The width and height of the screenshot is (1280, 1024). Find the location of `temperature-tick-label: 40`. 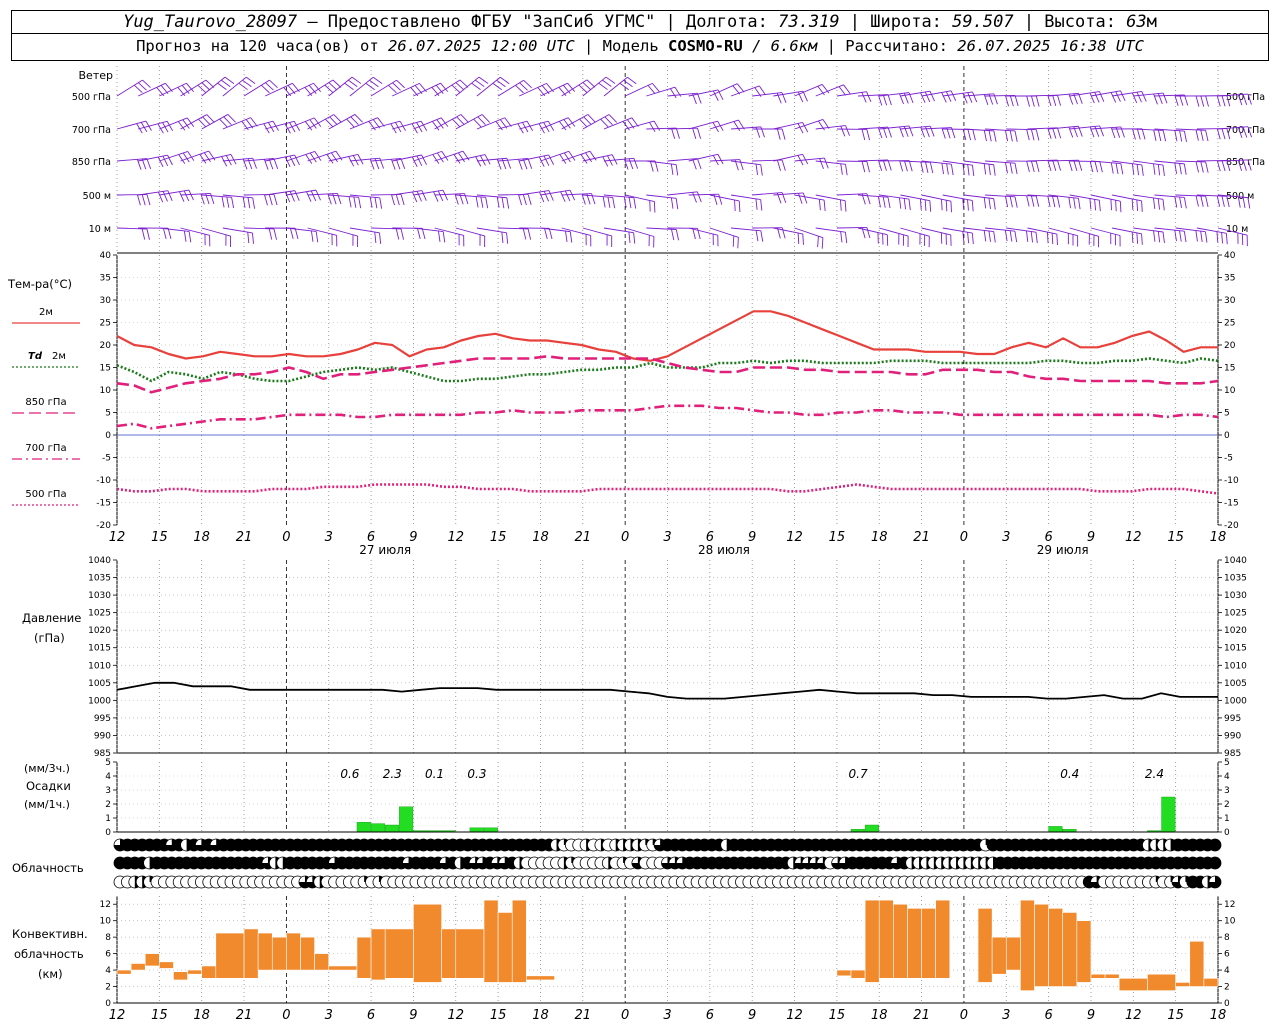

temperature-tick-label: 40 is located at coordinates (1230, 256).